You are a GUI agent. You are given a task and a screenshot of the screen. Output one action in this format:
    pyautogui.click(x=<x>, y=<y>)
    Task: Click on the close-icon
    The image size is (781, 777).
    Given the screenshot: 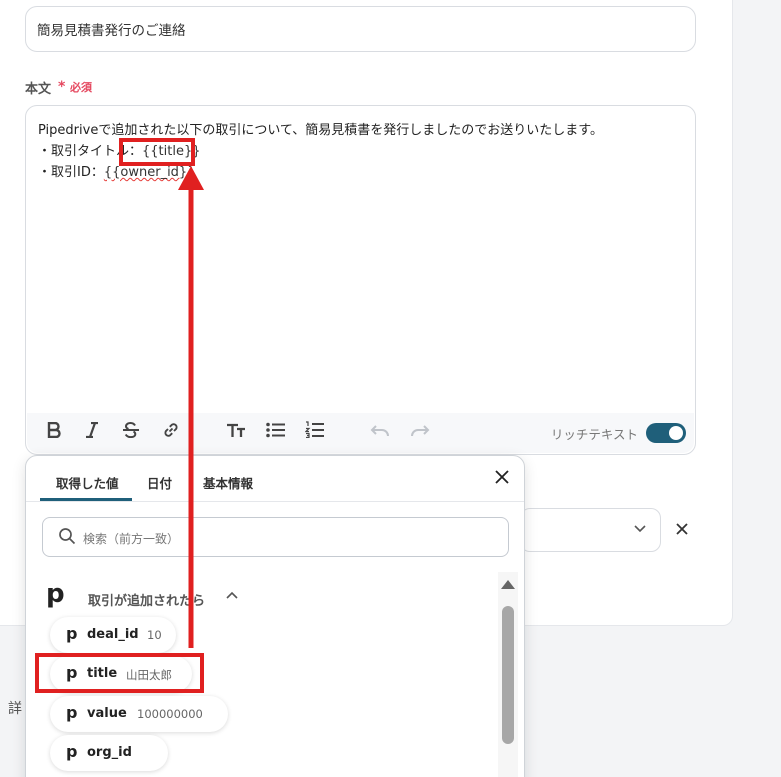 What is the action you would take?
    pyautogui.click(x=502, y=479)
    